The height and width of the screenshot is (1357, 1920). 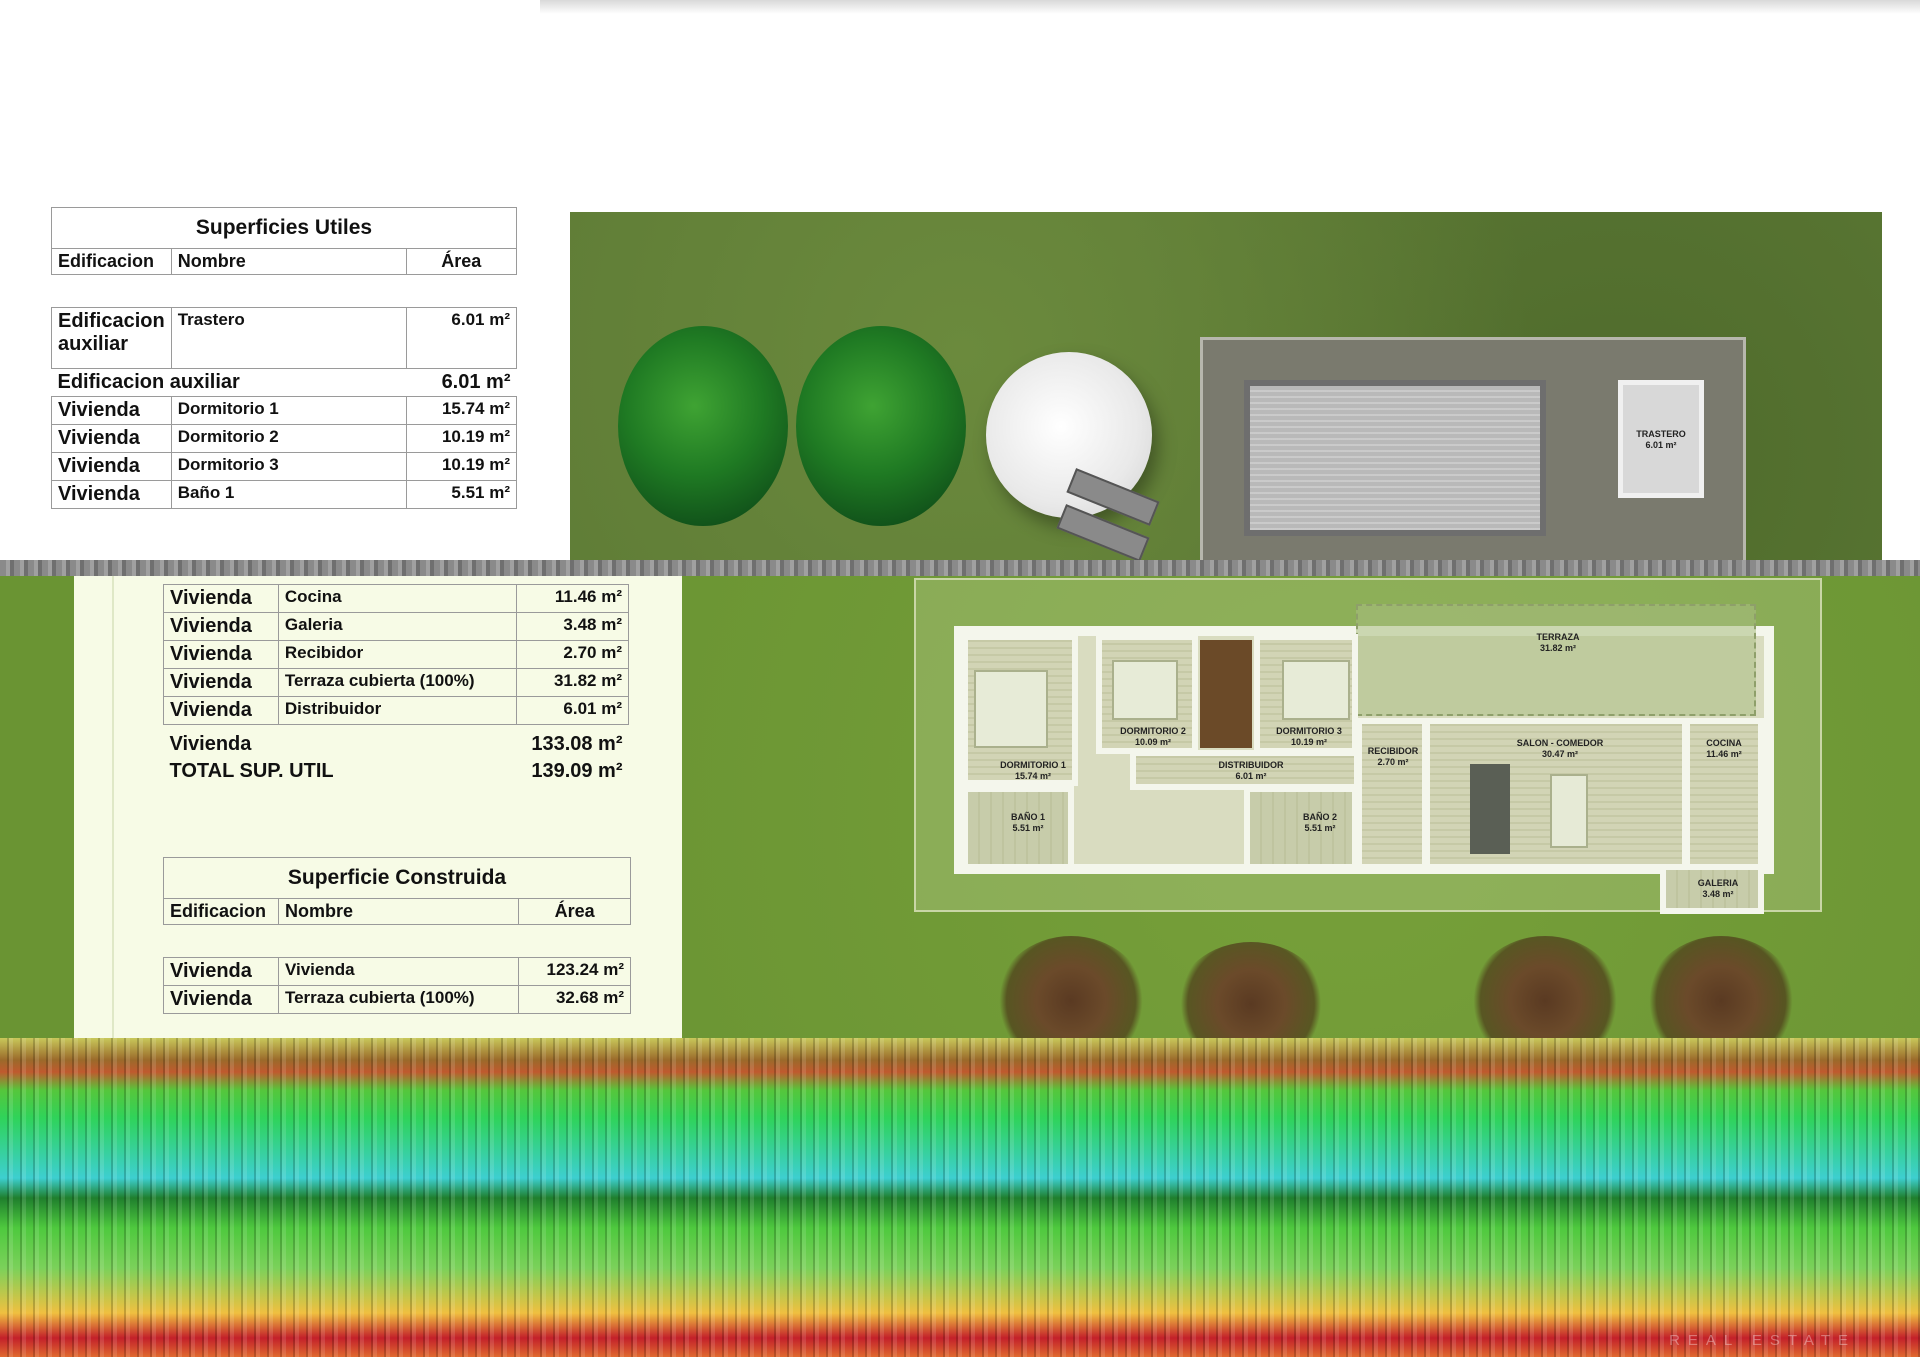 What do you see at coordinates (1027, 817) in the screenshot?
I see `room-name: BAÑO 1` at bounding box center [1027, 817].